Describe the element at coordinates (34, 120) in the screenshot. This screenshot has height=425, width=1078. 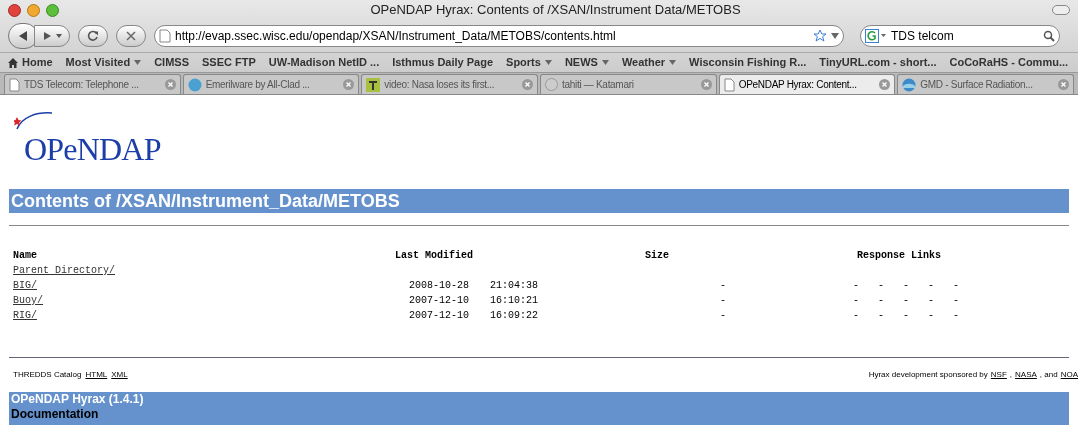
I see `swoosh-icon` at that location.